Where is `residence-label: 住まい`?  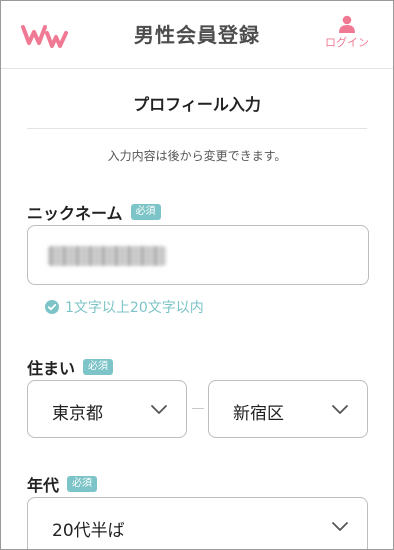 residence-label: 住まい is located at coordinates (51, 368).